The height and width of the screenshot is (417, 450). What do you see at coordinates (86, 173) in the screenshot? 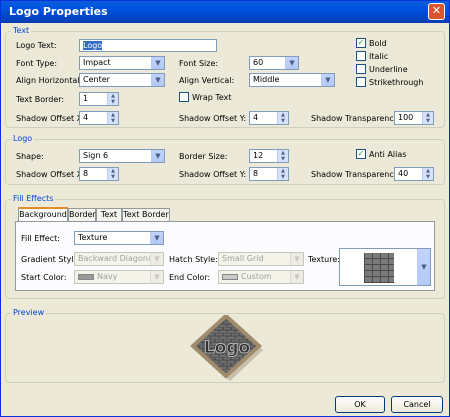
I see `logo-shadow-offset-x-value: 8` at bounding box center [86, 173].